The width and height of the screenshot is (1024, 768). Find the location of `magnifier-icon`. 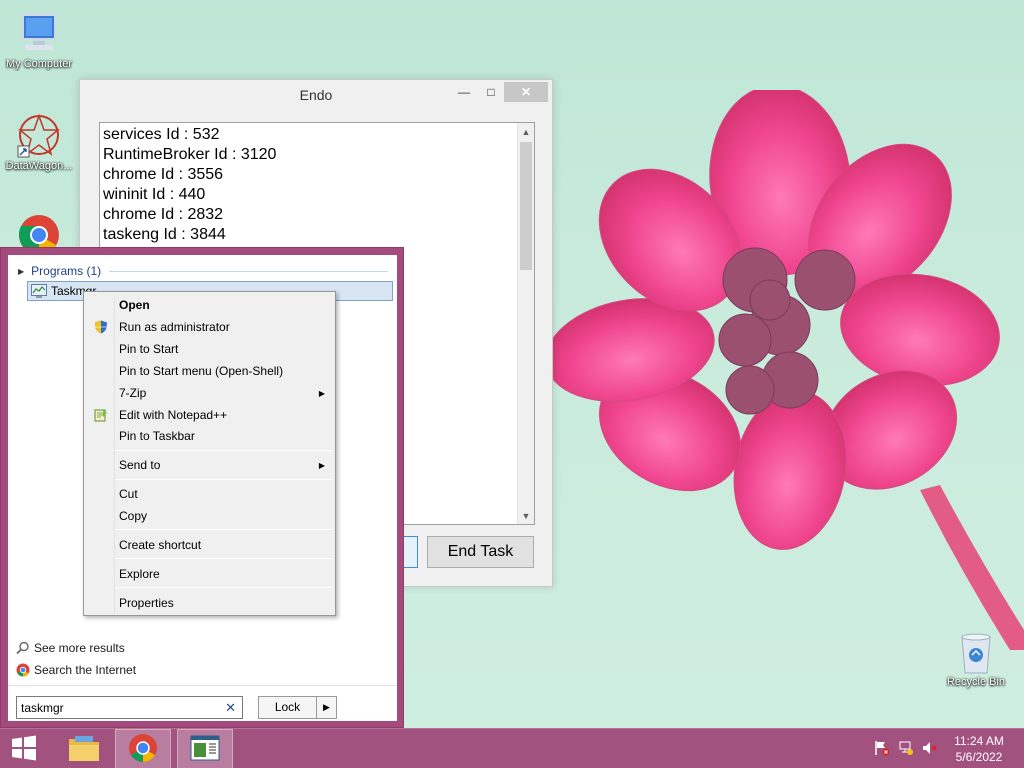

magnifier-icon is located at coordinates (23, 648).